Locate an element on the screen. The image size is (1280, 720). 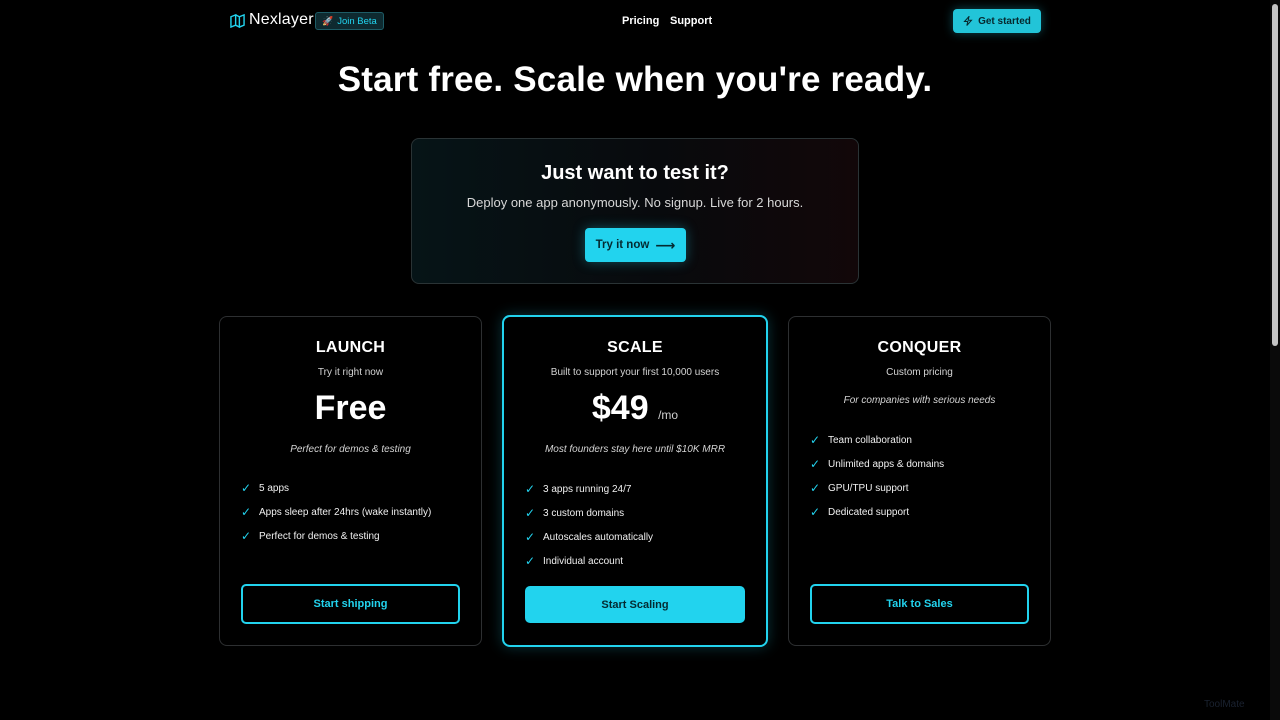
watermark-text: ToolMate is located at coordinates (1224, 704).